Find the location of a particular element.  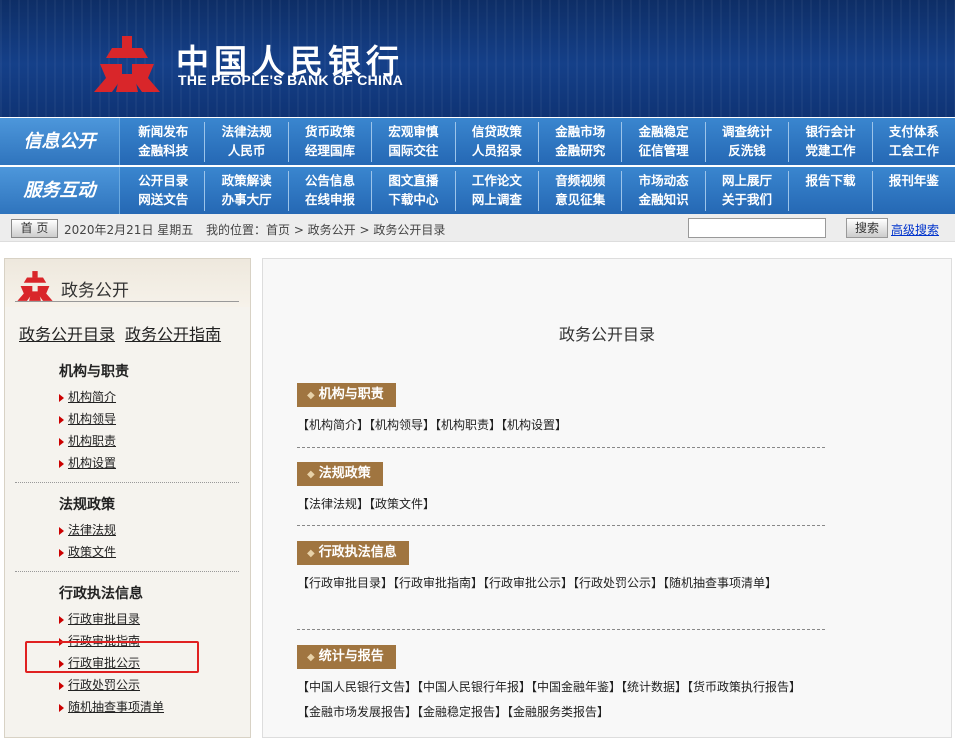

nav-col: 法律法规 人民币 is located at coordinates (245, 142).